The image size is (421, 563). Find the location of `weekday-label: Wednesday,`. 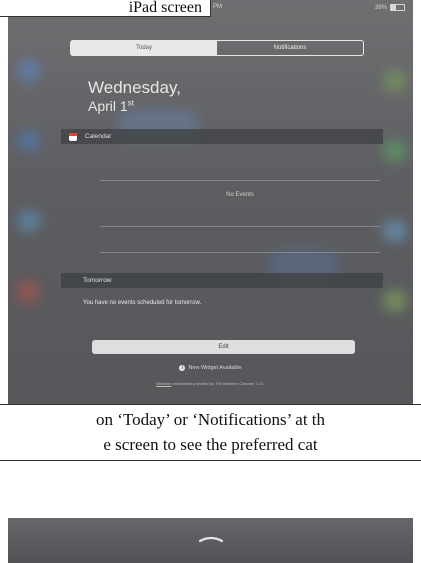

weekday-label: Wednesday, is located at coordinates (134, 87).